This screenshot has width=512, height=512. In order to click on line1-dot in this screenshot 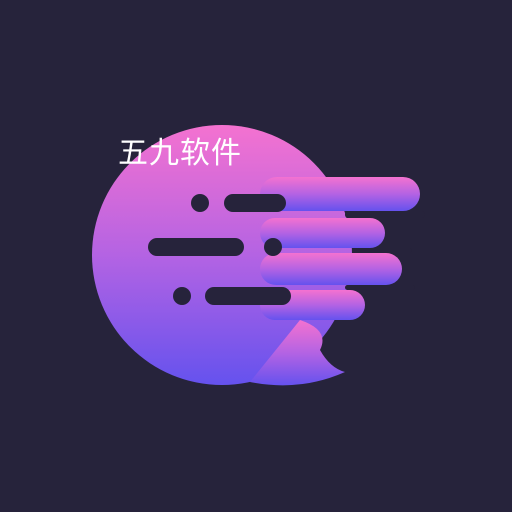, I will do `click(200, 203)`.